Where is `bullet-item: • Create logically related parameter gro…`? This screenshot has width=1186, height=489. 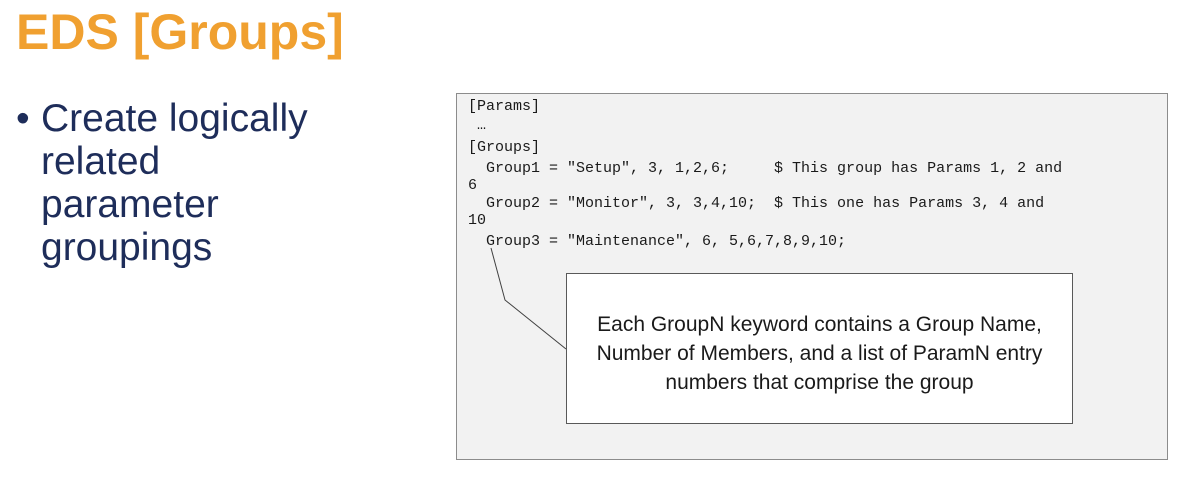 bullet-item: • Create logically related parameter gro… is located at coordinates (186, 183).